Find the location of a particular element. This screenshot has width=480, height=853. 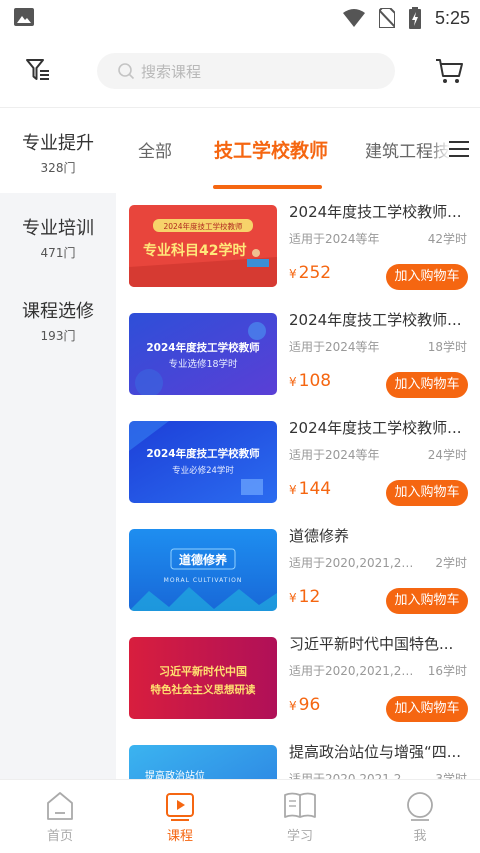

search-icon is located at coordinates (126, 71).